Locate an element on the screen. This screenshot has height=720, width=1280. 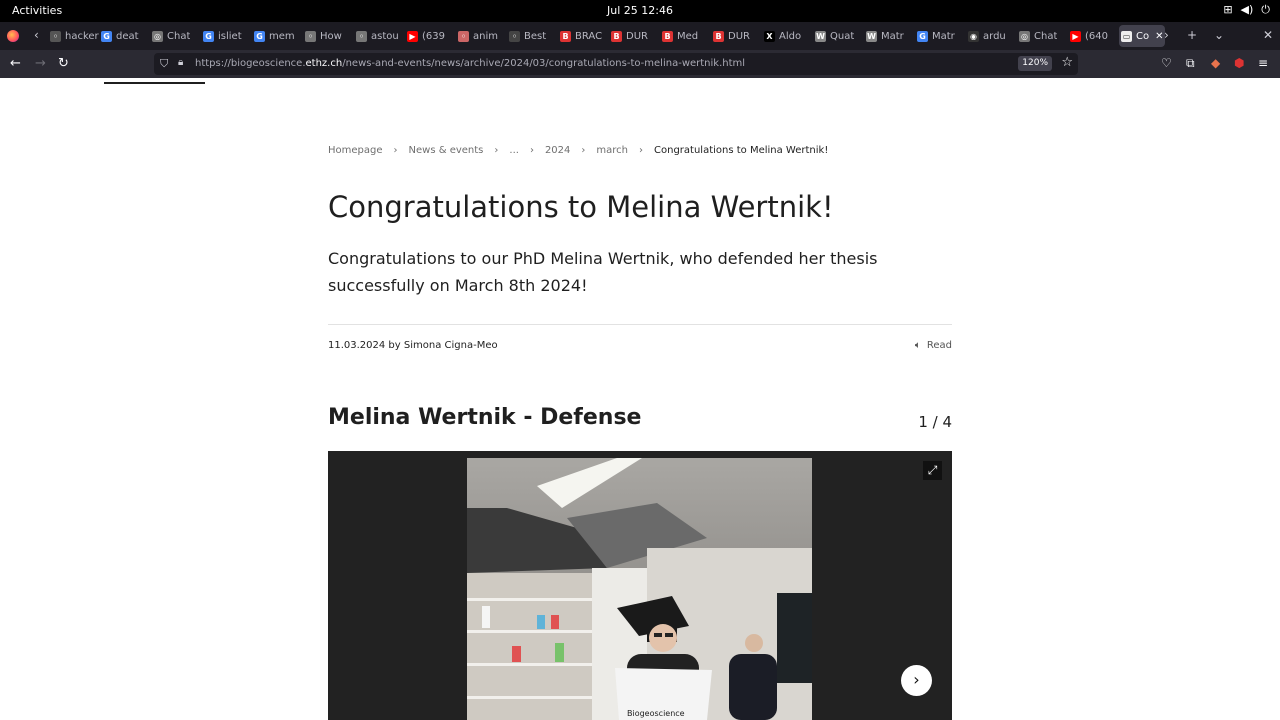
browser-tab: W Quat is located at coordinates (838, 36).